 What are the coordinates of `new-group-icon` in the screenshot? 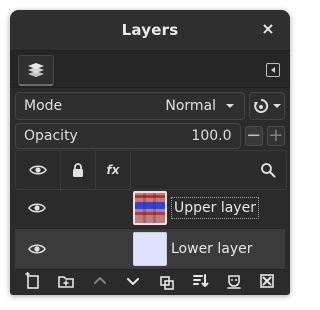 It's located at (66, 282).